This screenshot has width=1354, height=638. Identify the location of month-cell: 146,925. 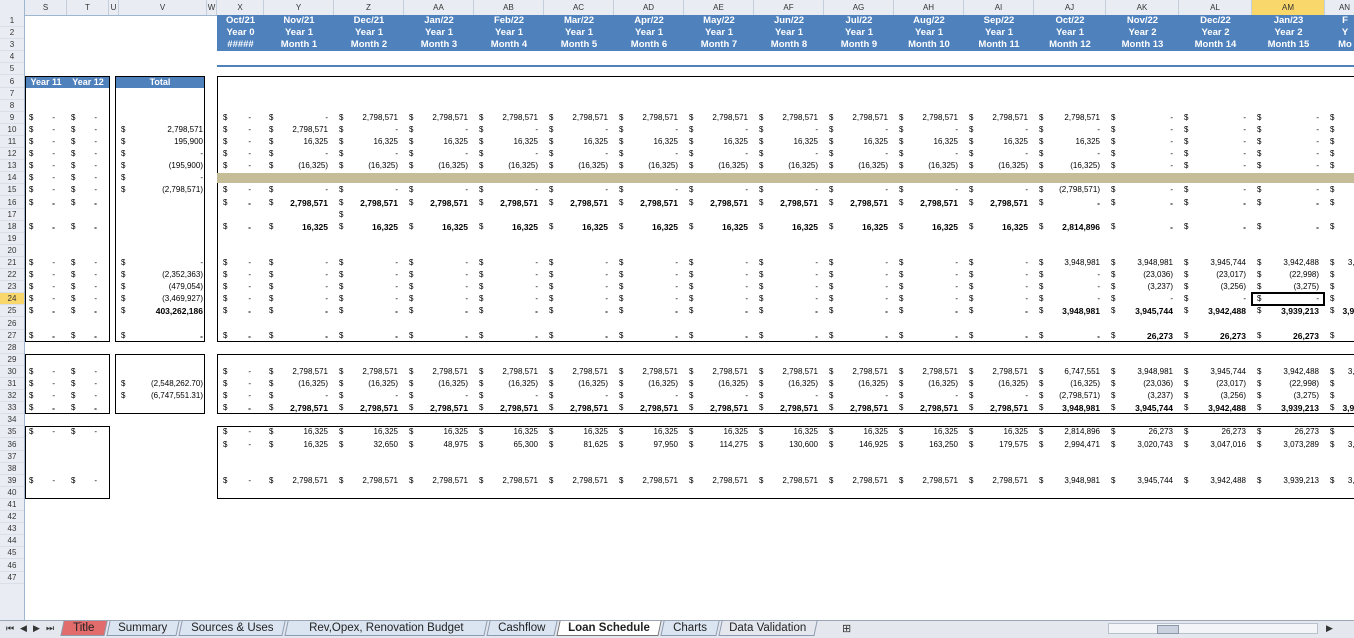
(856, 445).